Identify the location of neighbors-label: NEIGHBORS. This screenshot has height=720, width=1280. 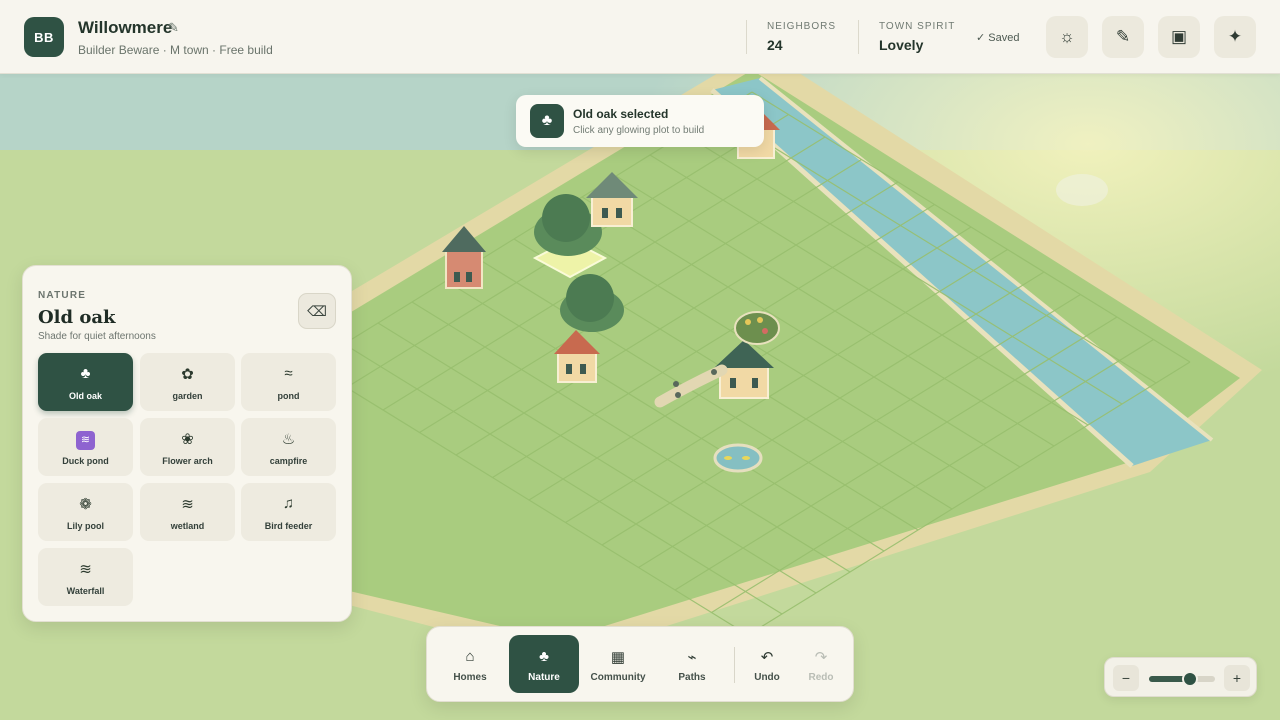
(802, 26).